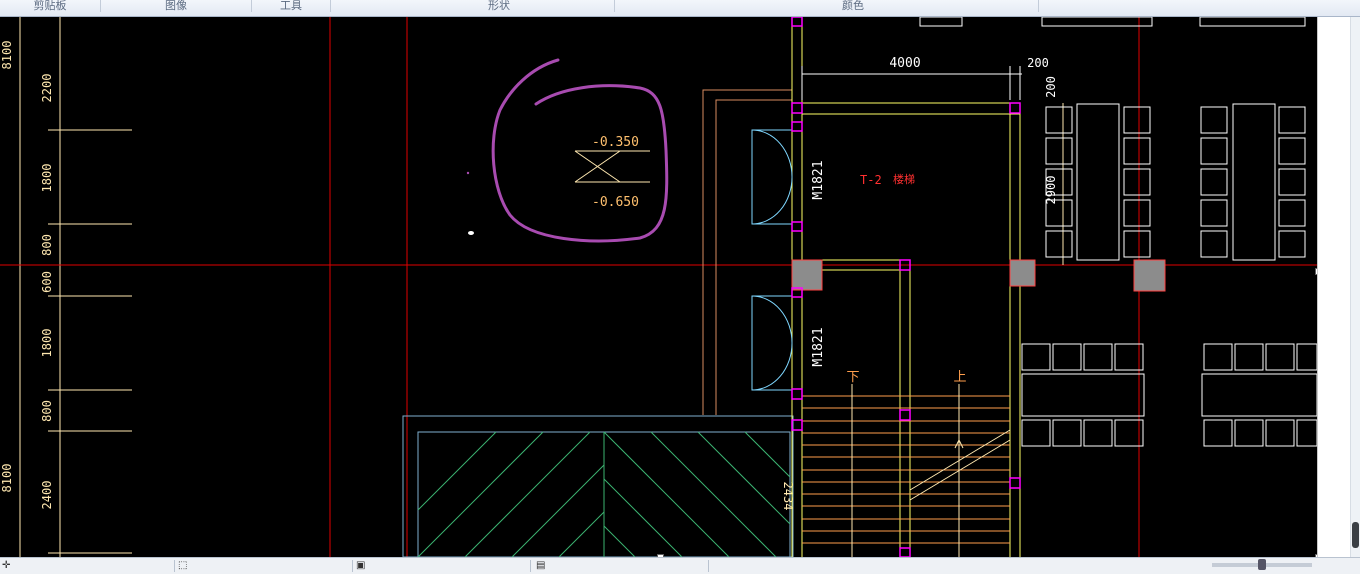 The image size is (1360, 574). What do you see at coordinates (47, 245) in the screenshot?
I see `dim-800: 800` at bounding box center [47, 245].